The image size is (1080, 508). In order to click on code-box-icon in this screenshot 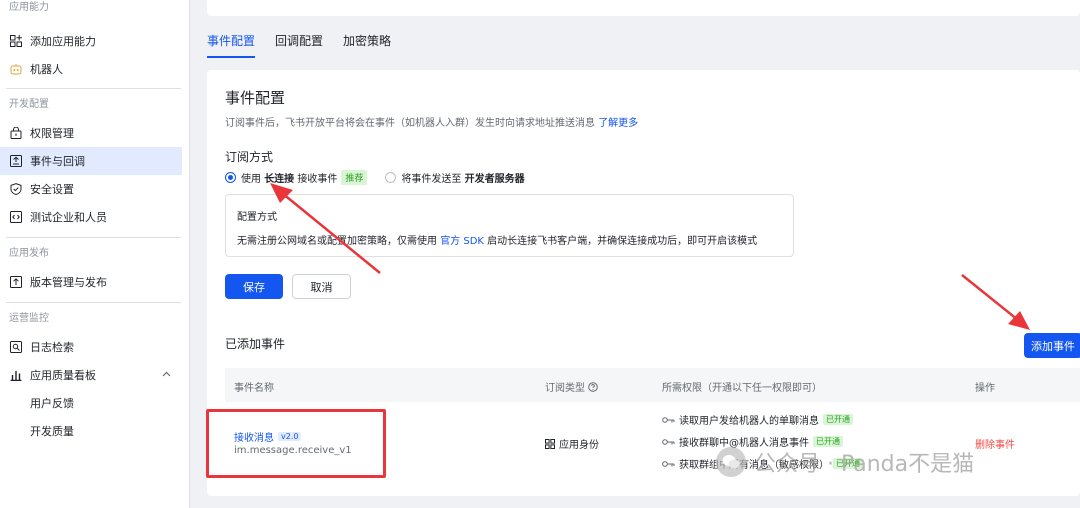, I will do `click(16, 217)`.